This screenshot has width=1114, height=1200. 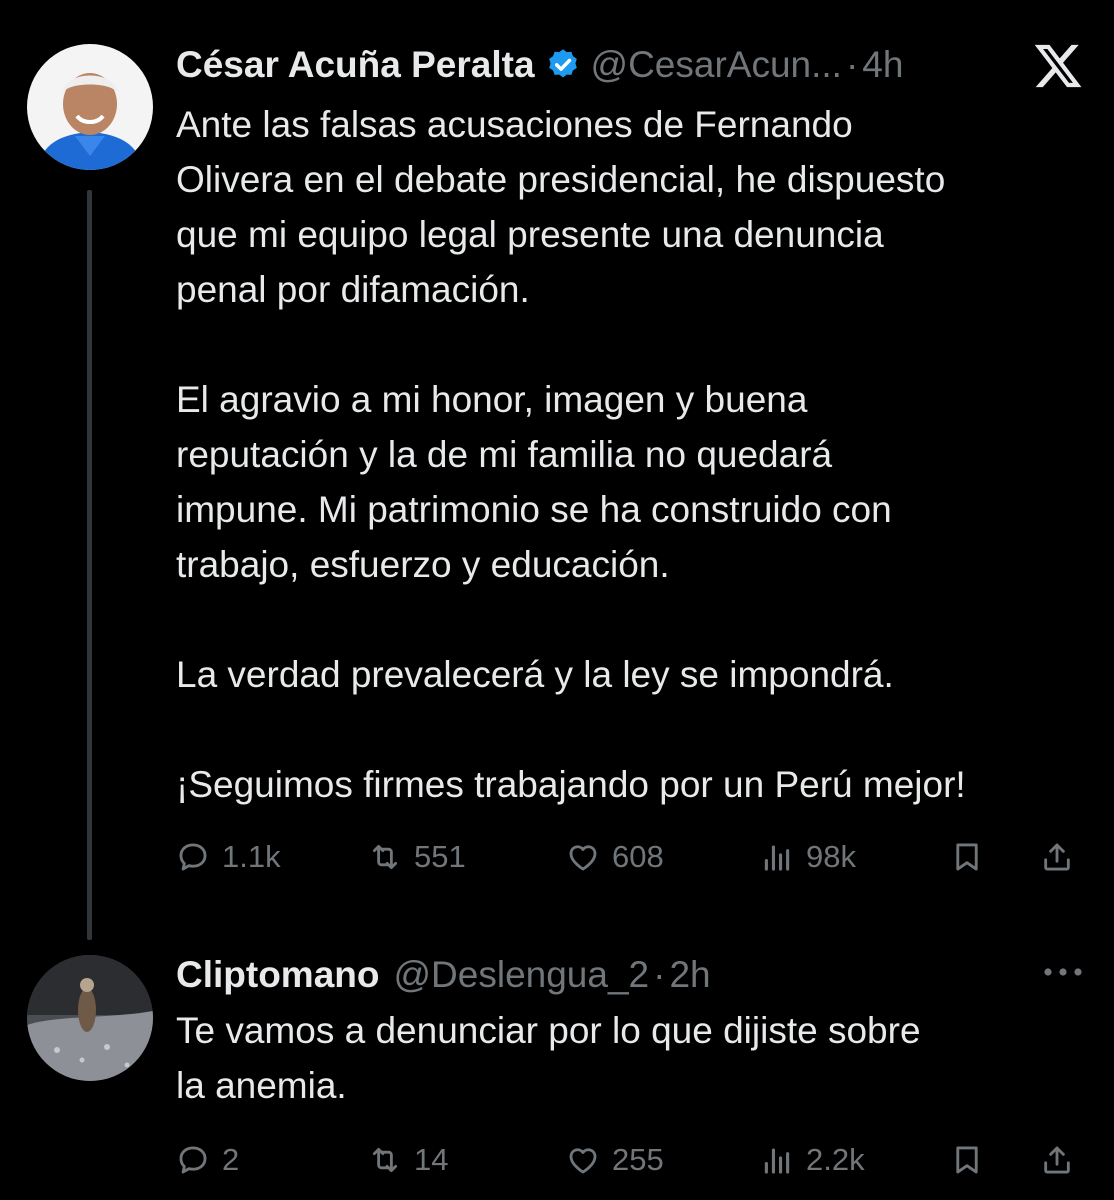 I want to click on like-count: 255, so click(x=638, y=1159).